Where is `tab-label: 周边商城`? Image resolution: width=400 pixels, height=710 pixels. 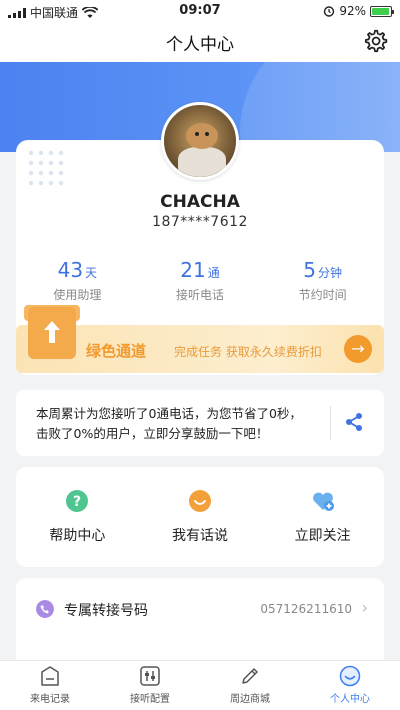
tab-label: 周边商城 is located at coordinates (250, 699).